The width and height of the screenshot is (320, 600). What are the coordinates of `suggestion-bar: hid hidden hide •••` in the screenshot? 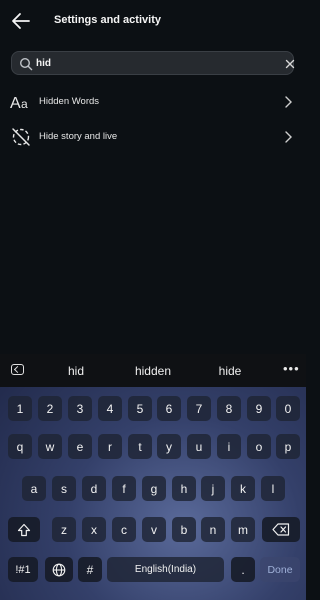 It's located at (153, 370).